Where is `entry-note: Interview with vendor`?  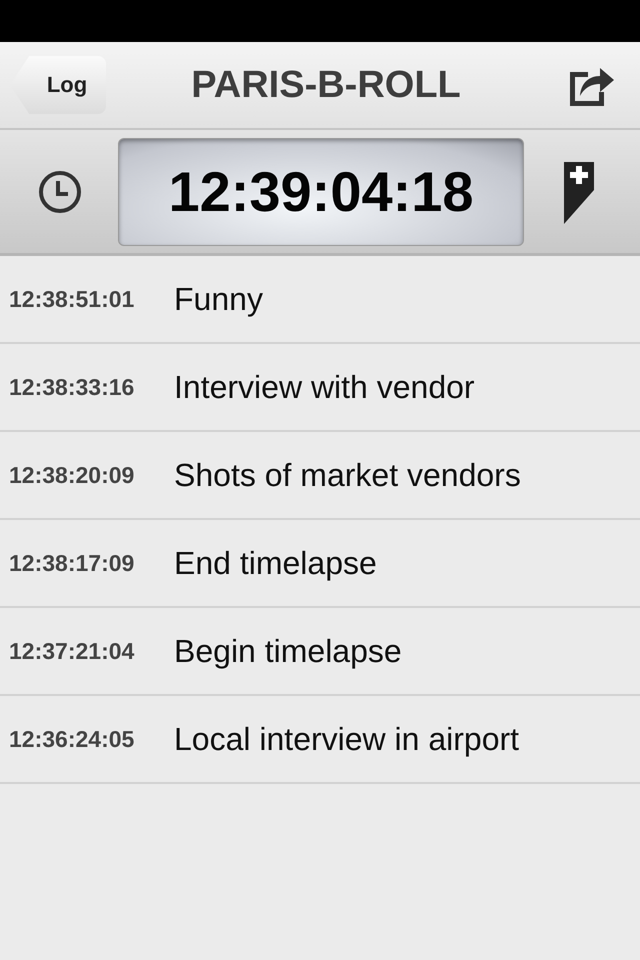
entry-note: Interview with vendor is located at coordinates (324, 387).